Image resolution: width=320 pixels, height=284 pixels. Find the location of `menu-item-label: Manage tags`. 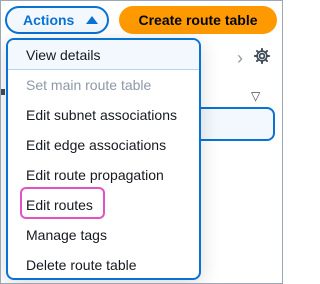

menu-item-label: Manage tags is located at coordinates (66, 235).